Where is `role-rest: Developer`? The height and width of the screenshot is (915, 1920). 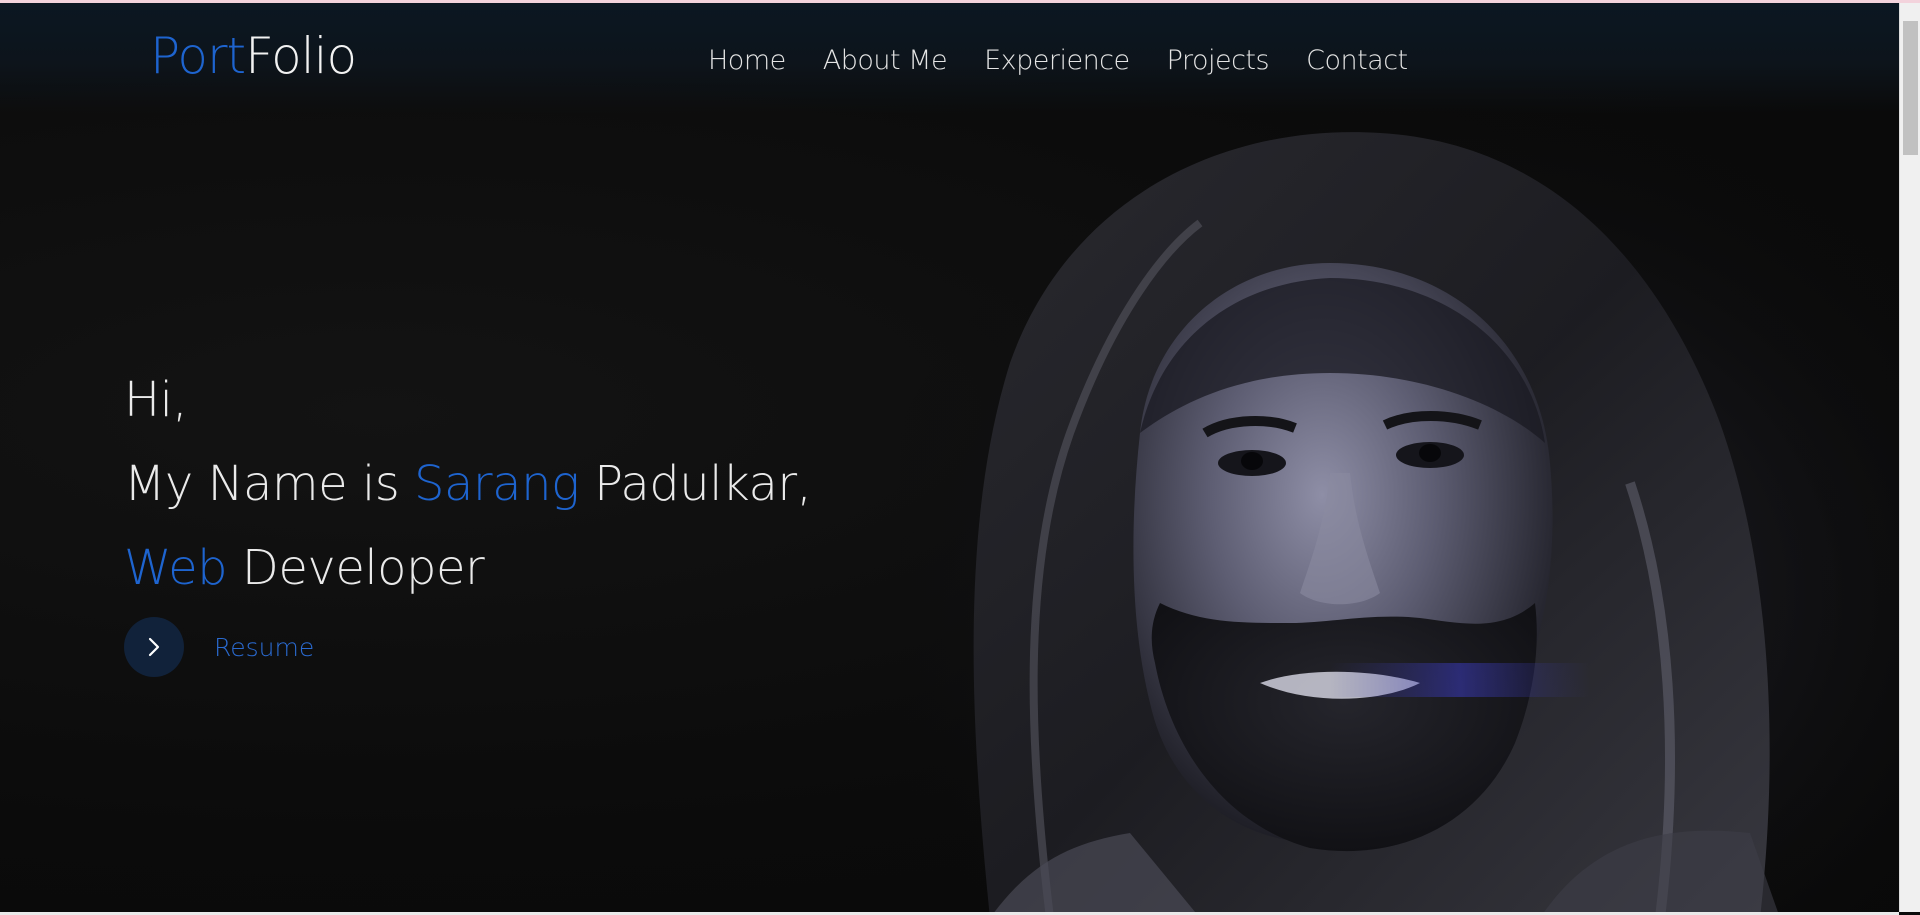
role-rest: Developer is located at coordinates (356, 568).